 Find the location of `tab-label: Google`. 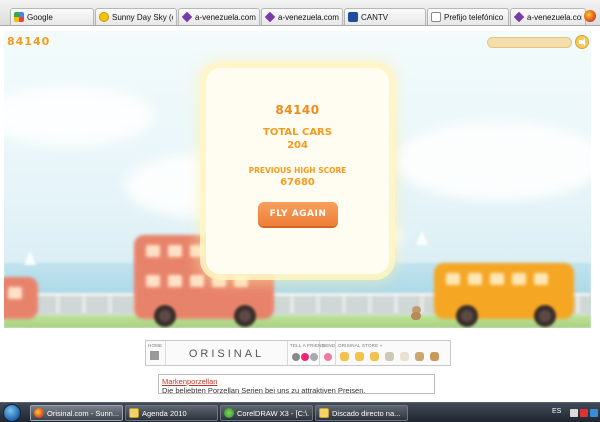

tab-label: Google is located at coordinates (40, 17).